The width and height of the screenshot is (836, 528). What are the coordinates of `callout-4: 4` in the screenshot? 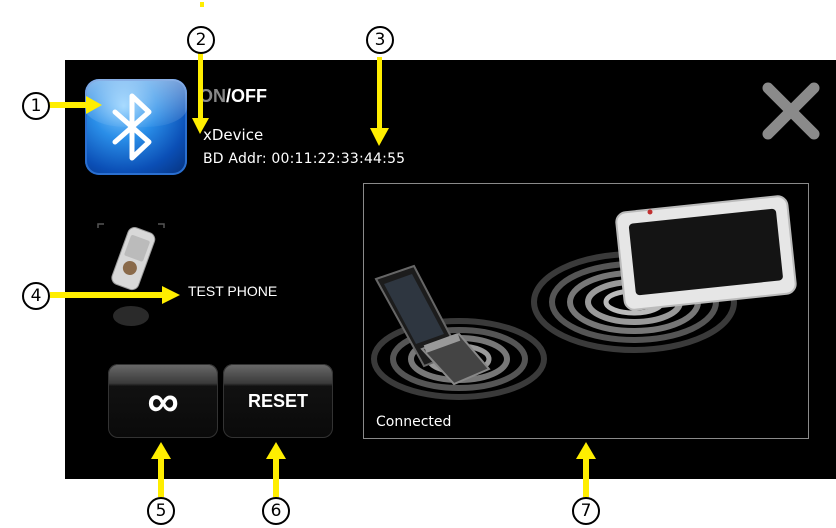 It's located at (36, 296).